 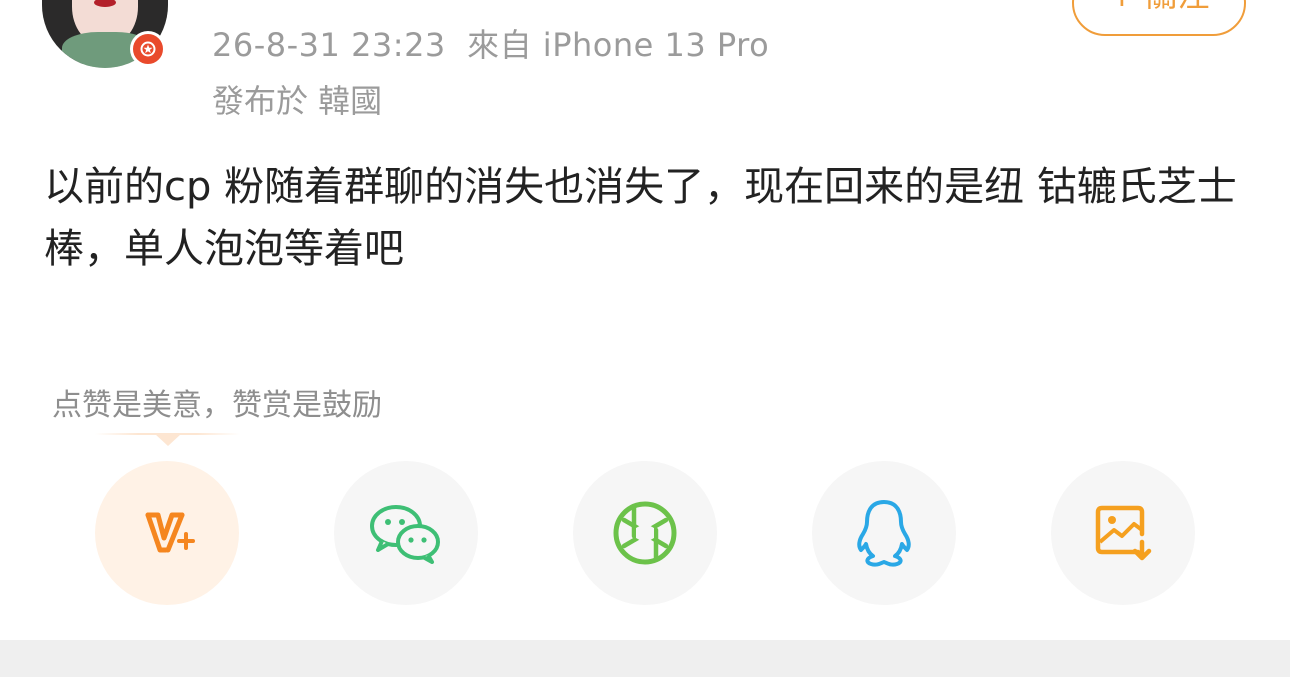 What do you see at coordinates (297, 101) in the screenshot?
I see `post-location: 發布於 韓國` at bounding box center [297, 101].